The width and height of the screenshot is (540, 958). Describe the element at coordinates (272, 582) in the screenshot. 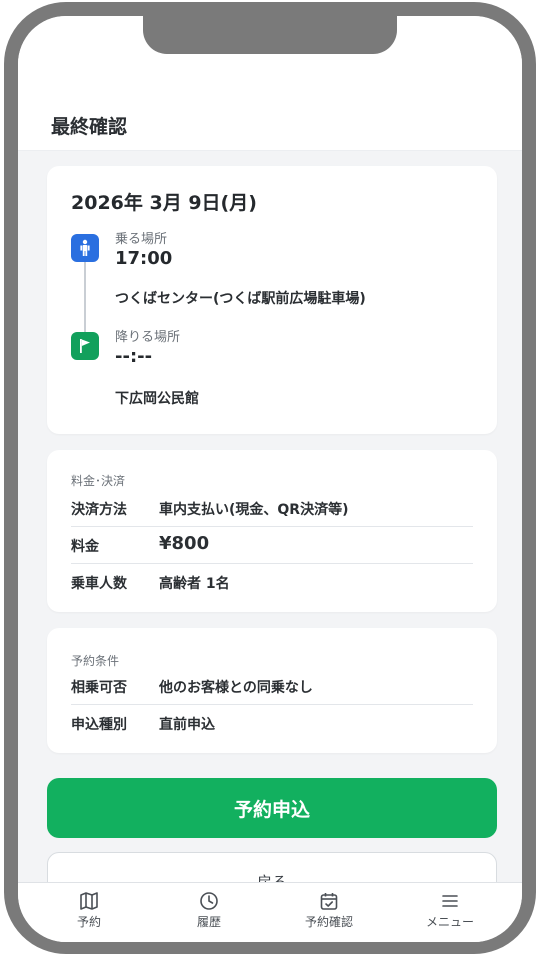

I see `passengers-row: 乗車人数 高齢者 1名` at that location.